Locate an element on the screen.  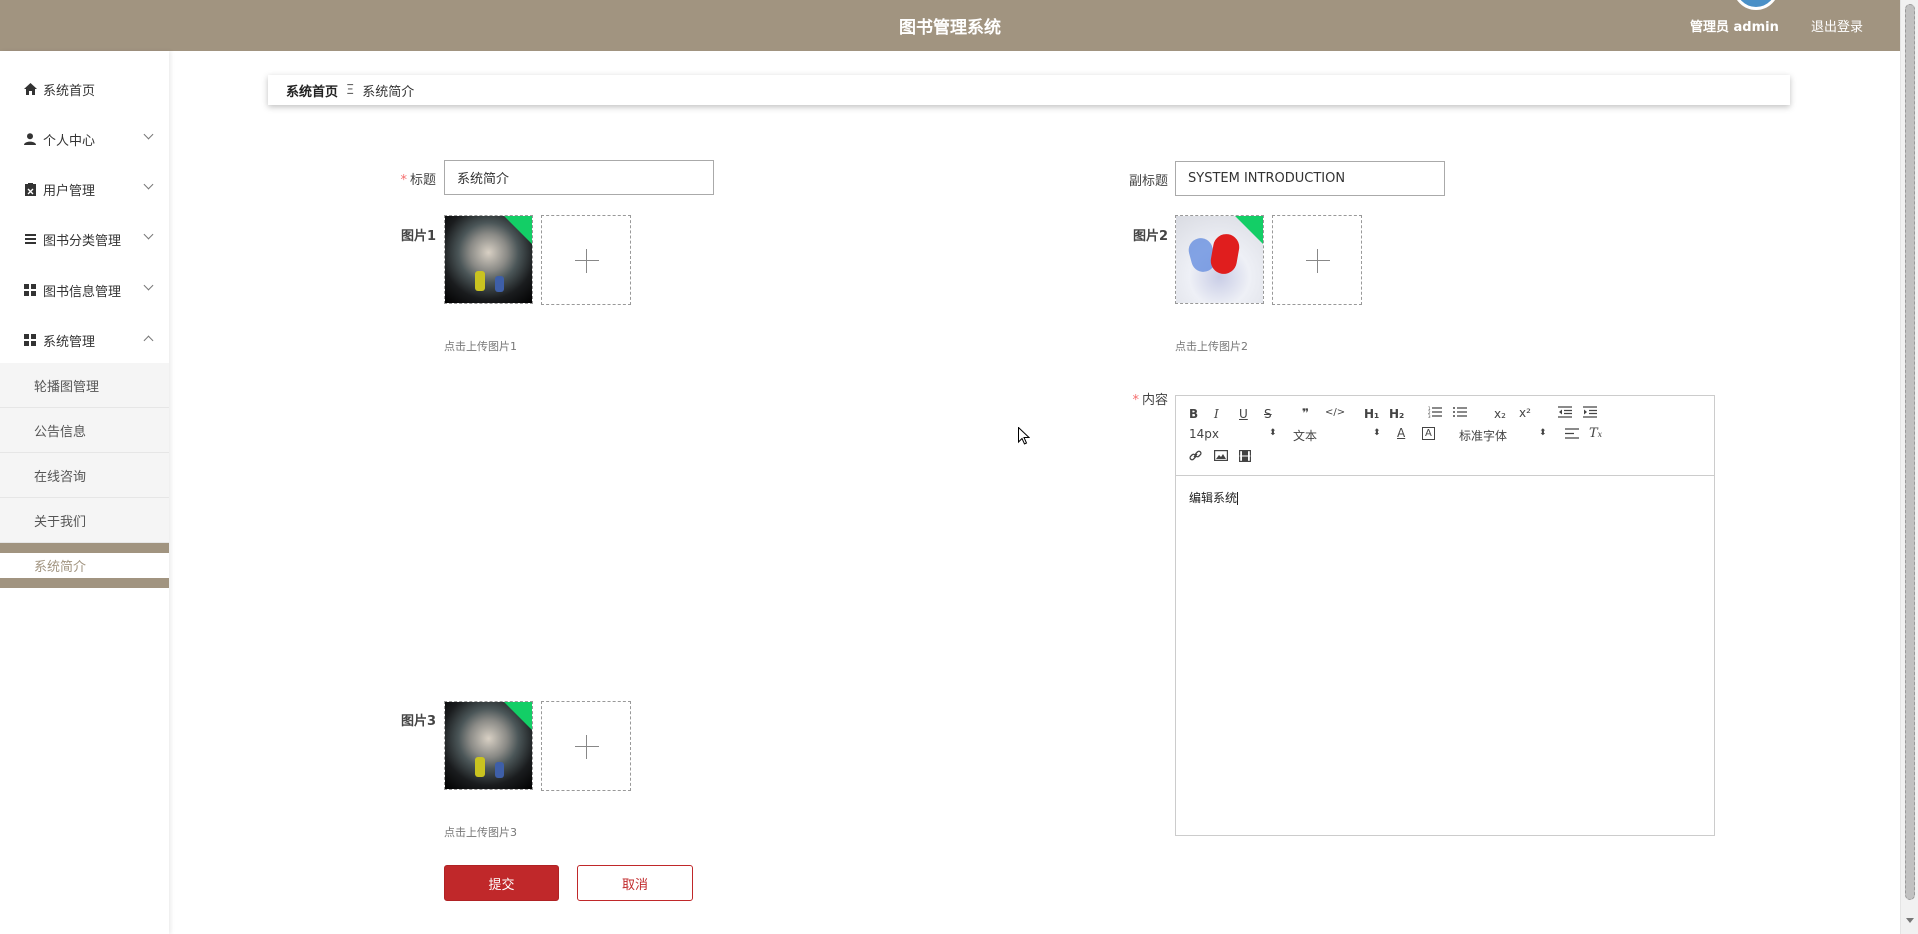
sidebar-item-users: 用户管理 is located at coordinates (84, 189).